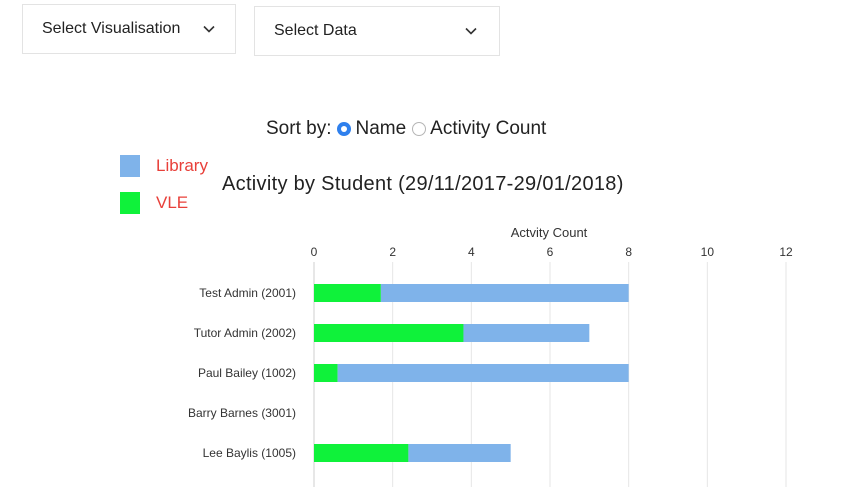 The width and height of the screenshot is (846, 487). I want to click on x-tick-label-12: 12, so click(786, 252).